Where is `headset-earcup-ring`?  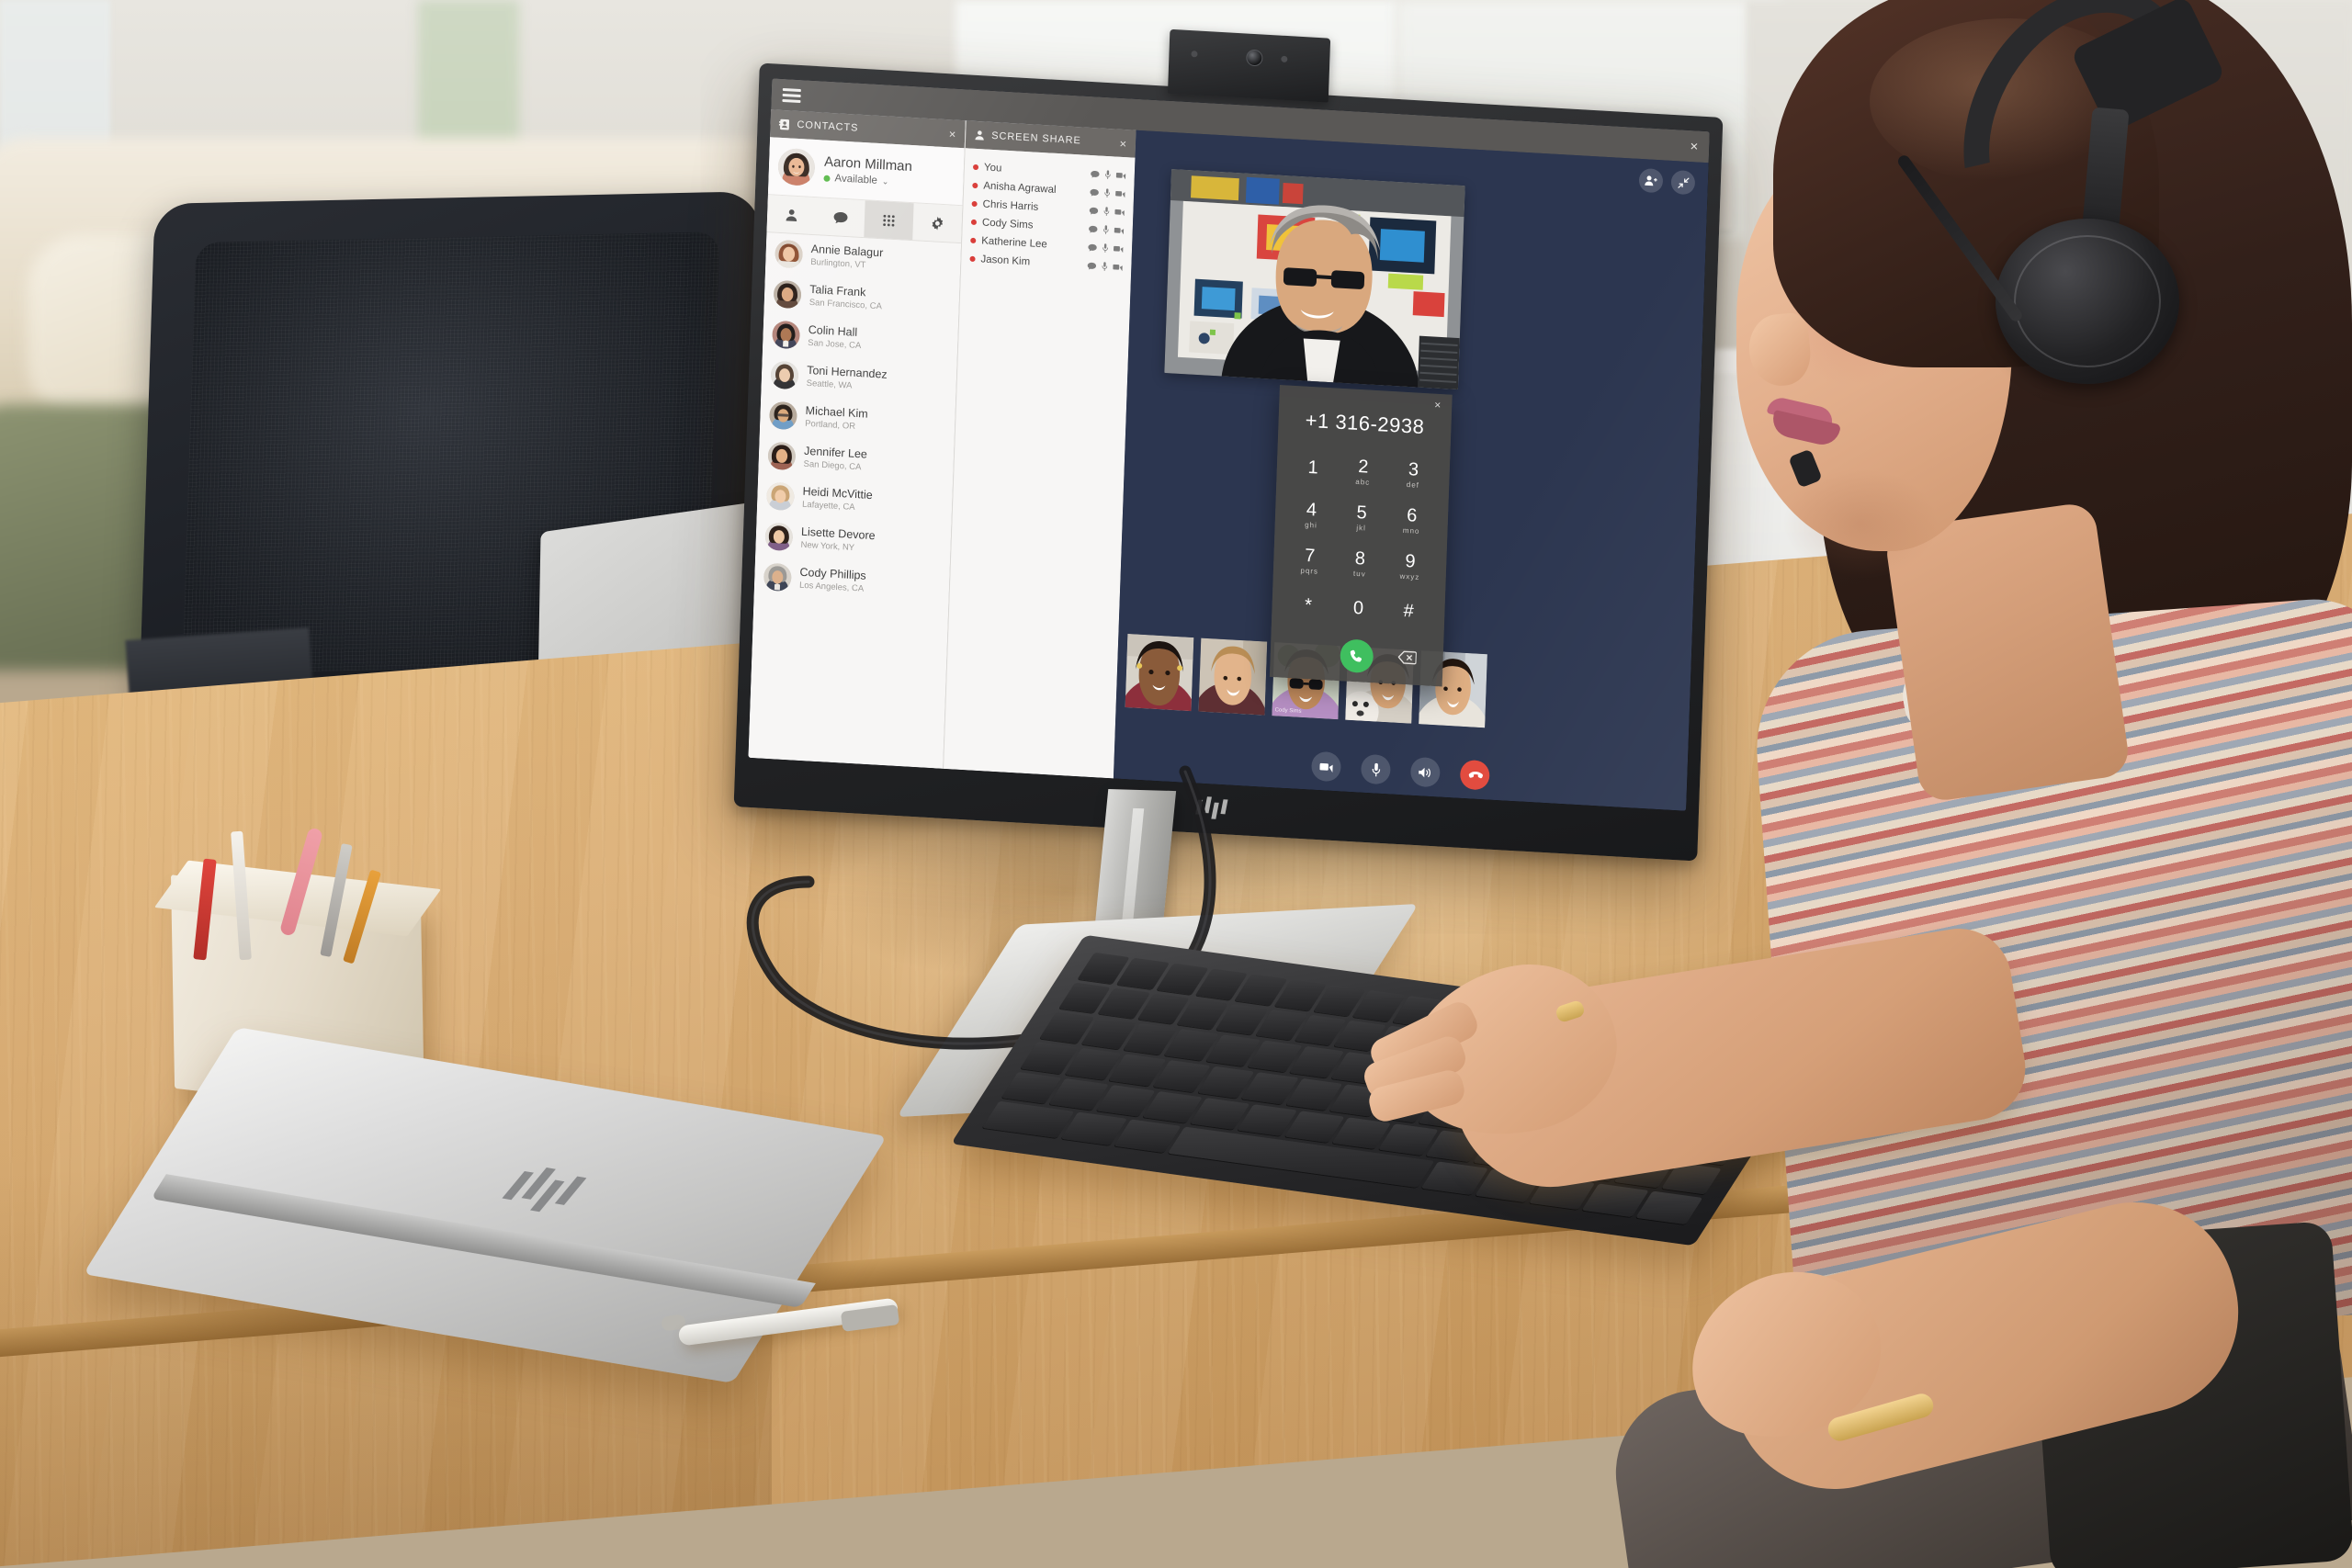
headset-earcup-ring is located at coordinates (2088, 301).